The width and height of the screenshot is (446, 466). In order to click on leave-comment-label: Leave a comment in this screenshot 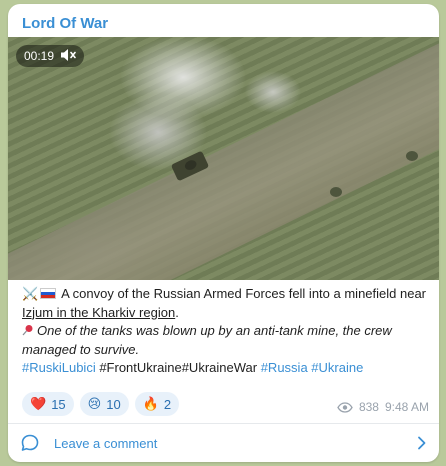, I will do `click(106, 443)`.